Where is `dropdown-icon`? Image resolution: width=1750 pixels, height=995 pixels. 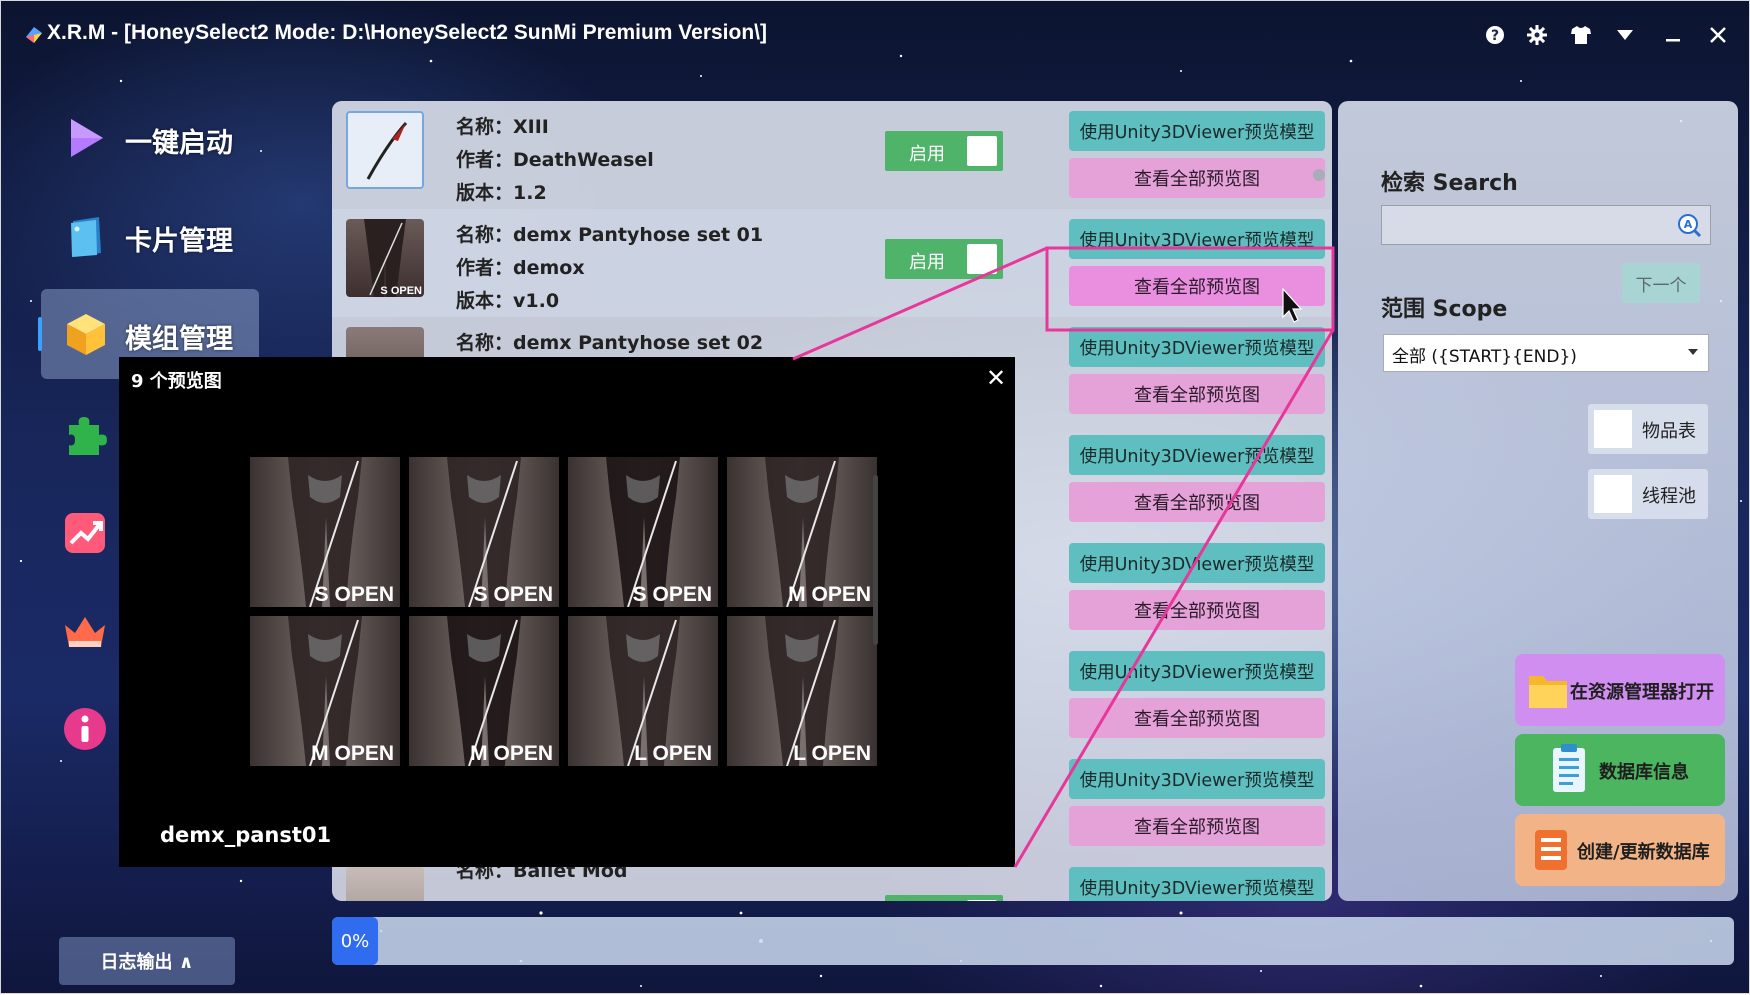
dropdown-icon is located at coordinates (1625, 35).